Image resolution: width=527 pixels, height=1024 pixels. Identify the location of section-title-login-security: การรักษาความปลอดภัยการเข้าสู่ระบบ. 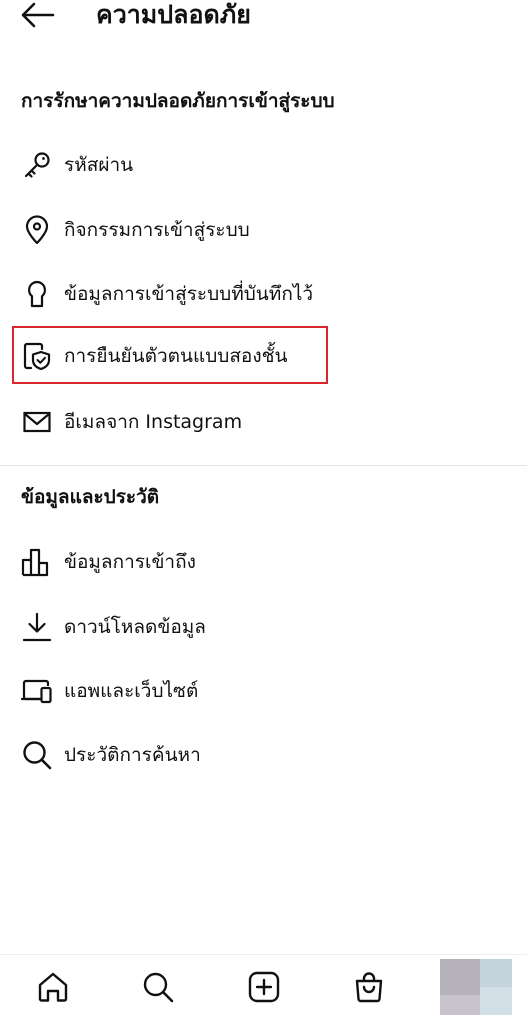
(178, 101).